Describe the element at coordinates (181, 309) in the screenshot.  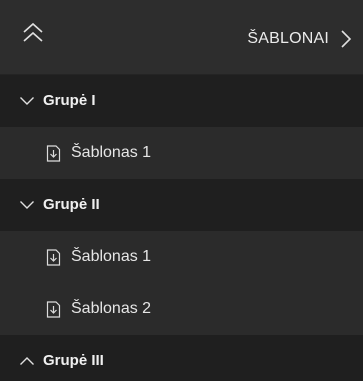
I see `tree-item-3: Šablonas 2` at that location.